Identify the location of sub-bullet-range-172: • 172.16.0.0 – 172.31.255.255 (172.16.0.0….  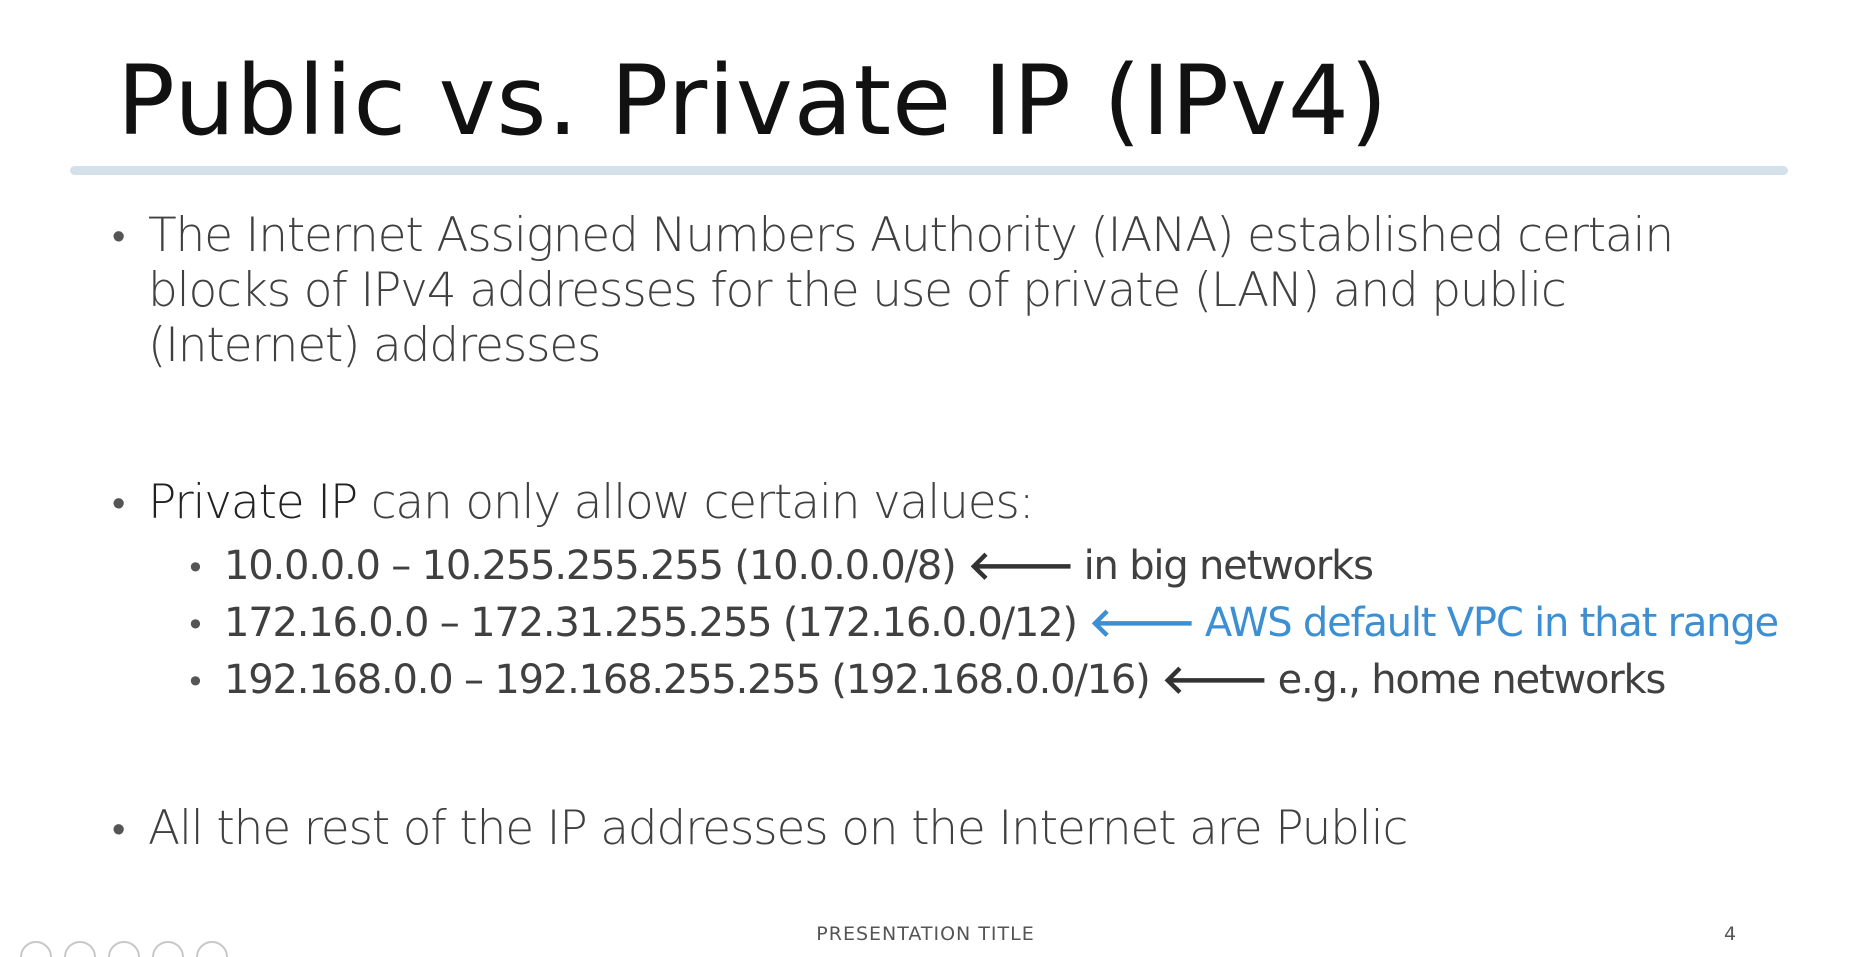
(982, 624).